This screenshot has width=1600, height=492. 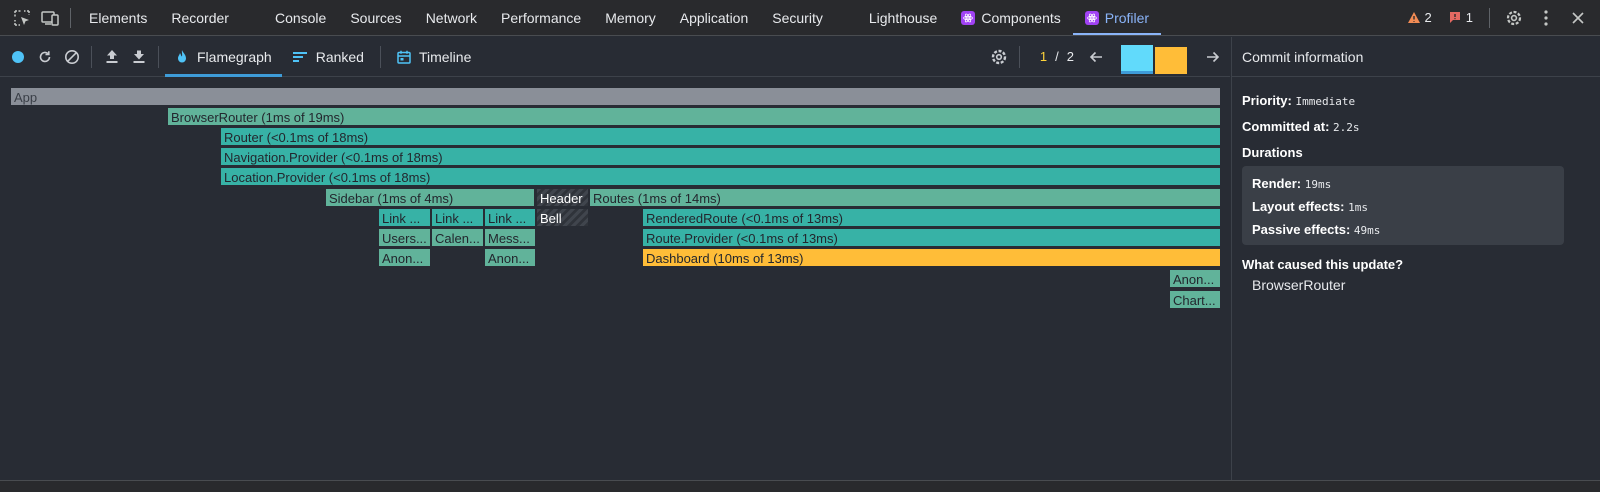 What do you see at coordinates (1316, 229) in the screenshot?
I see `passive-effects-duration: Passive effects: 49ms` at bounding box center [1316, 229].